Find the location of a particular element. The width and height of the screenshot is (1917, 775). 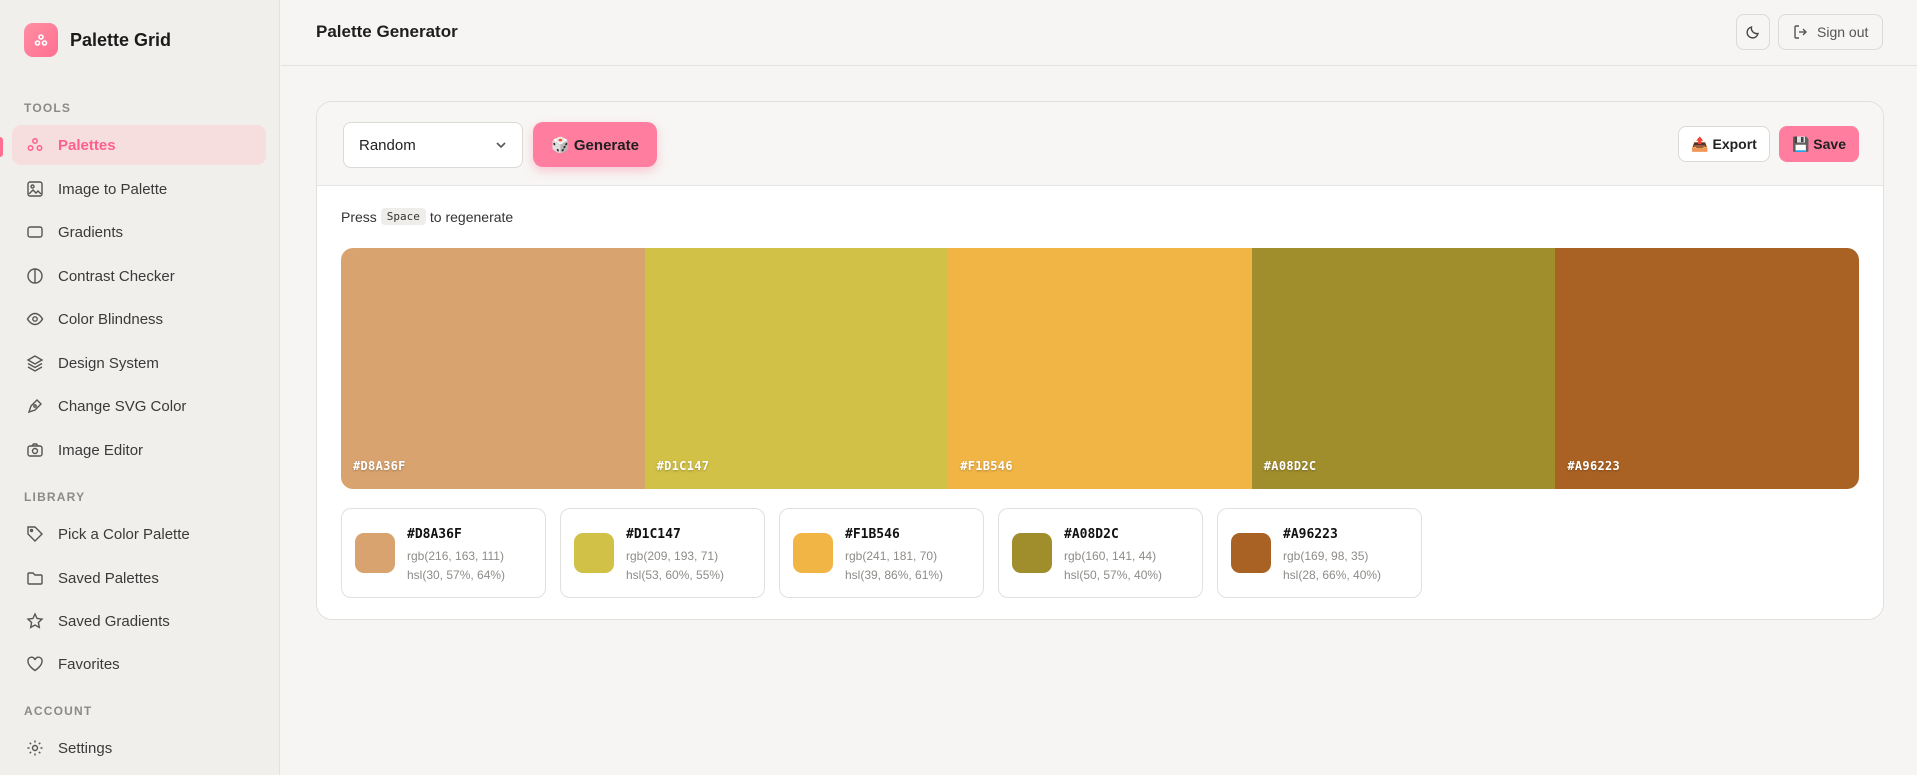

moon-icon is located at coordinates (1752, 32).